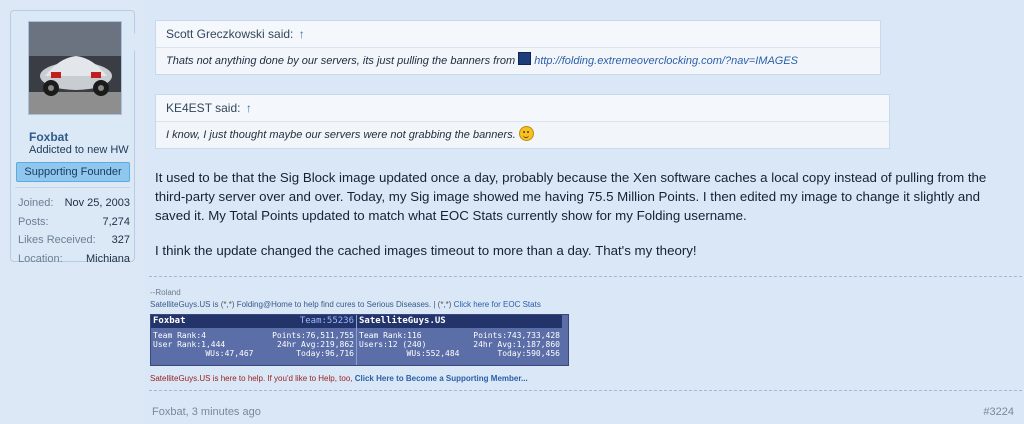  Describe the element at coordinates (229, 353) in the screenshot. I see `eoc-stat: WUs:47,467` at that location.